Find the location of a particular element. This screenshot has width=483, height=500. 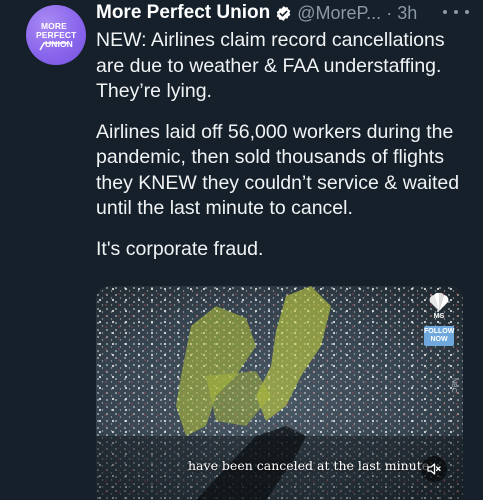

network-label: MS is located at coordinates (439, 316).